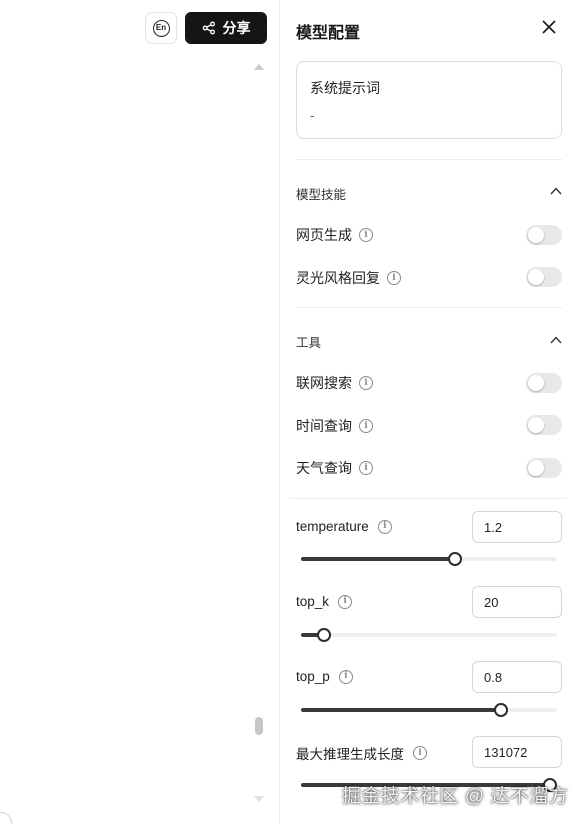 The width and height of the screenshot is (588, 824). I want to click on share-icon, so click(208, 28).